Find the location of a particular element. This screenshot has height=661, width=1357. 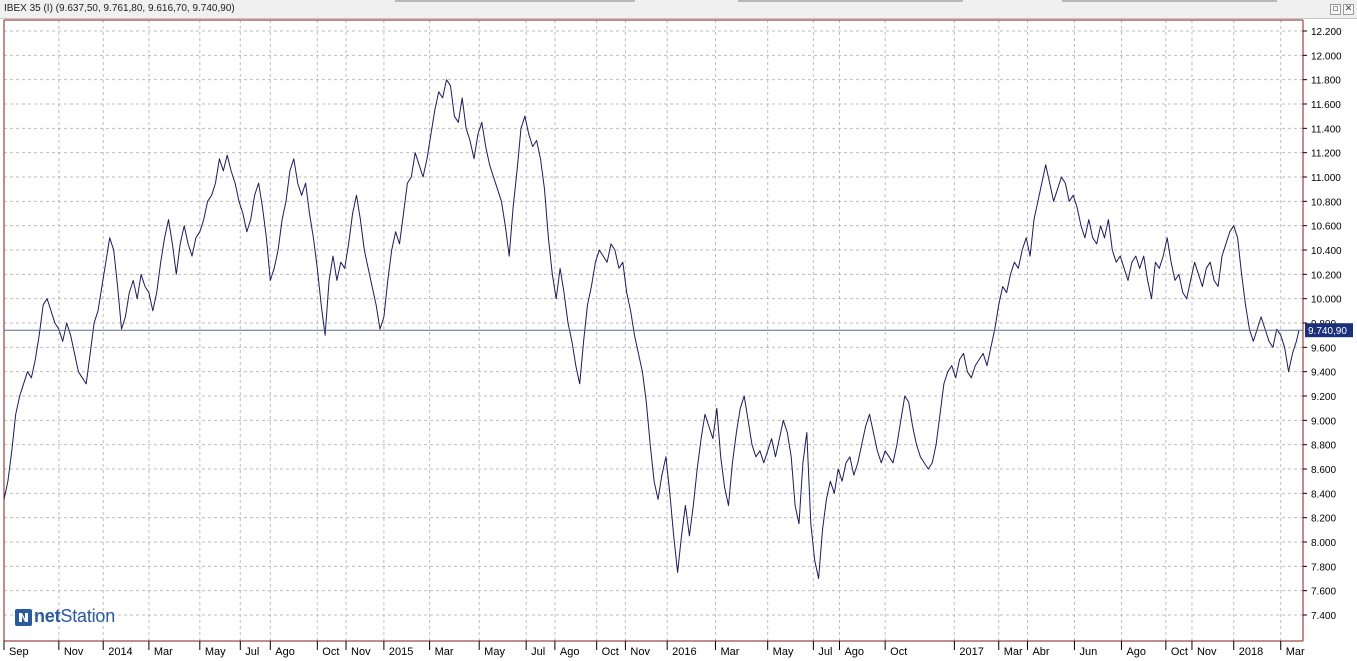

x-tick-label: Sep is located at coordinates (19, 652).